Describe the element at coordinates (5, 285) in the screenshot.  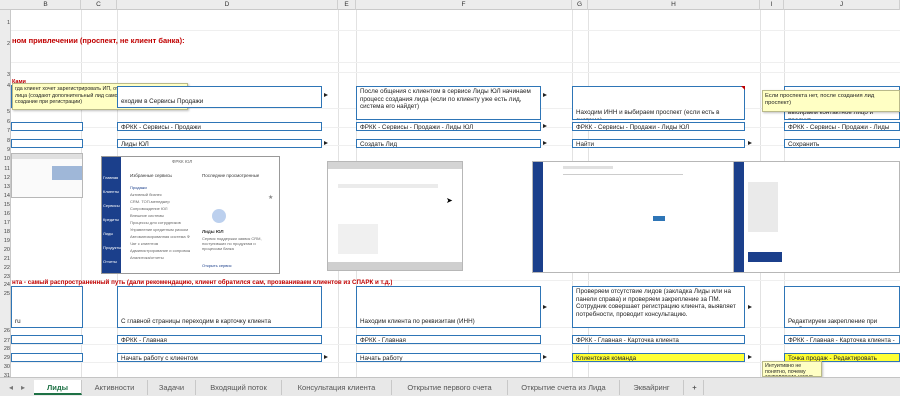
I see `row-number: 24` at that location.